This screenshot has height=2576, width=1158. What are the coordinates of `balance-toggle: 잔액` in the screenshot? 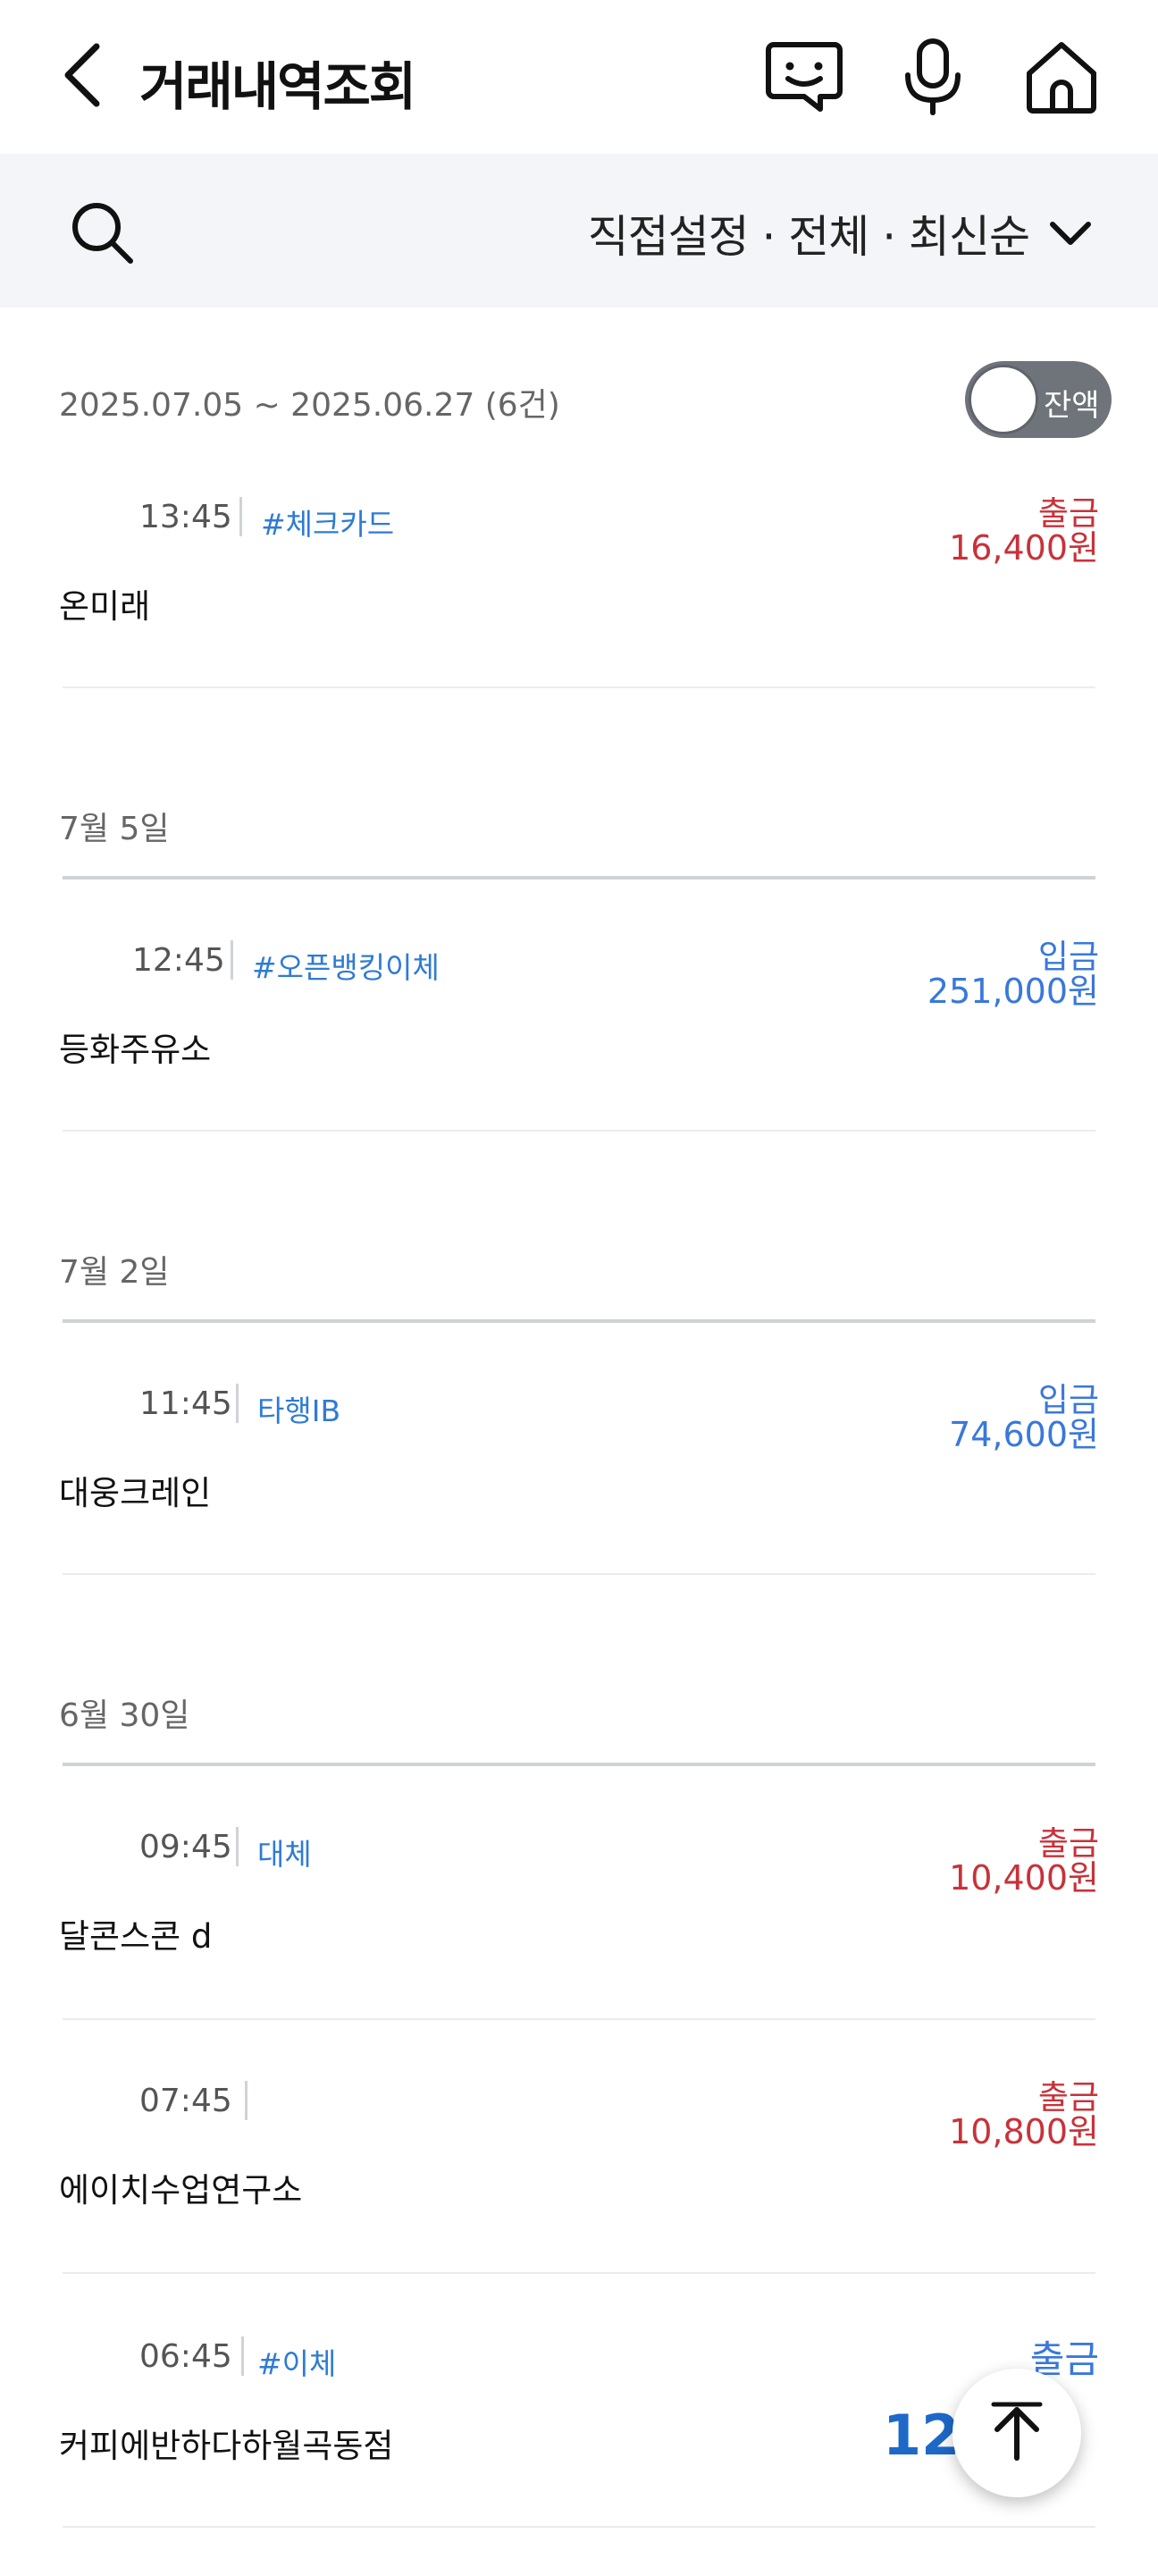 It's located at (1038, 400).